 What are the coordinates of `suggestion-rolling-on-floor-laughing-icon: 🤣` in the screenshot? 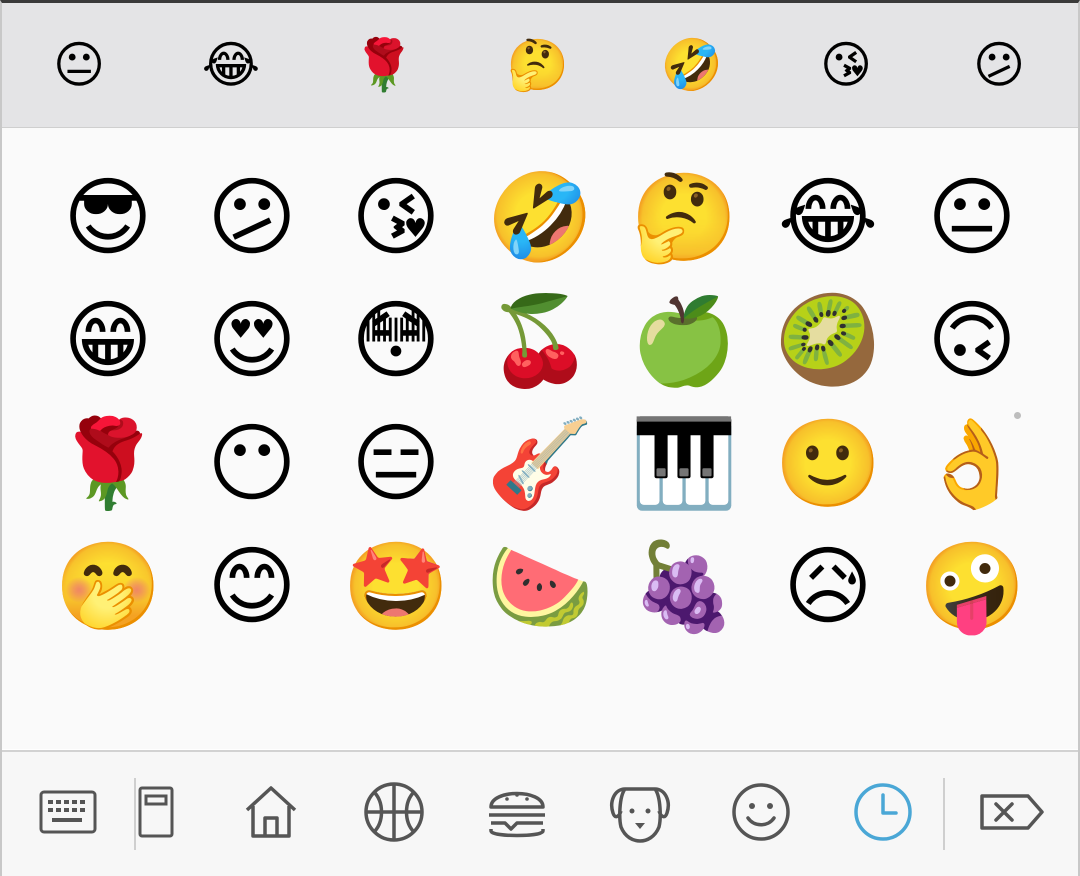 It's located at (692, 65).